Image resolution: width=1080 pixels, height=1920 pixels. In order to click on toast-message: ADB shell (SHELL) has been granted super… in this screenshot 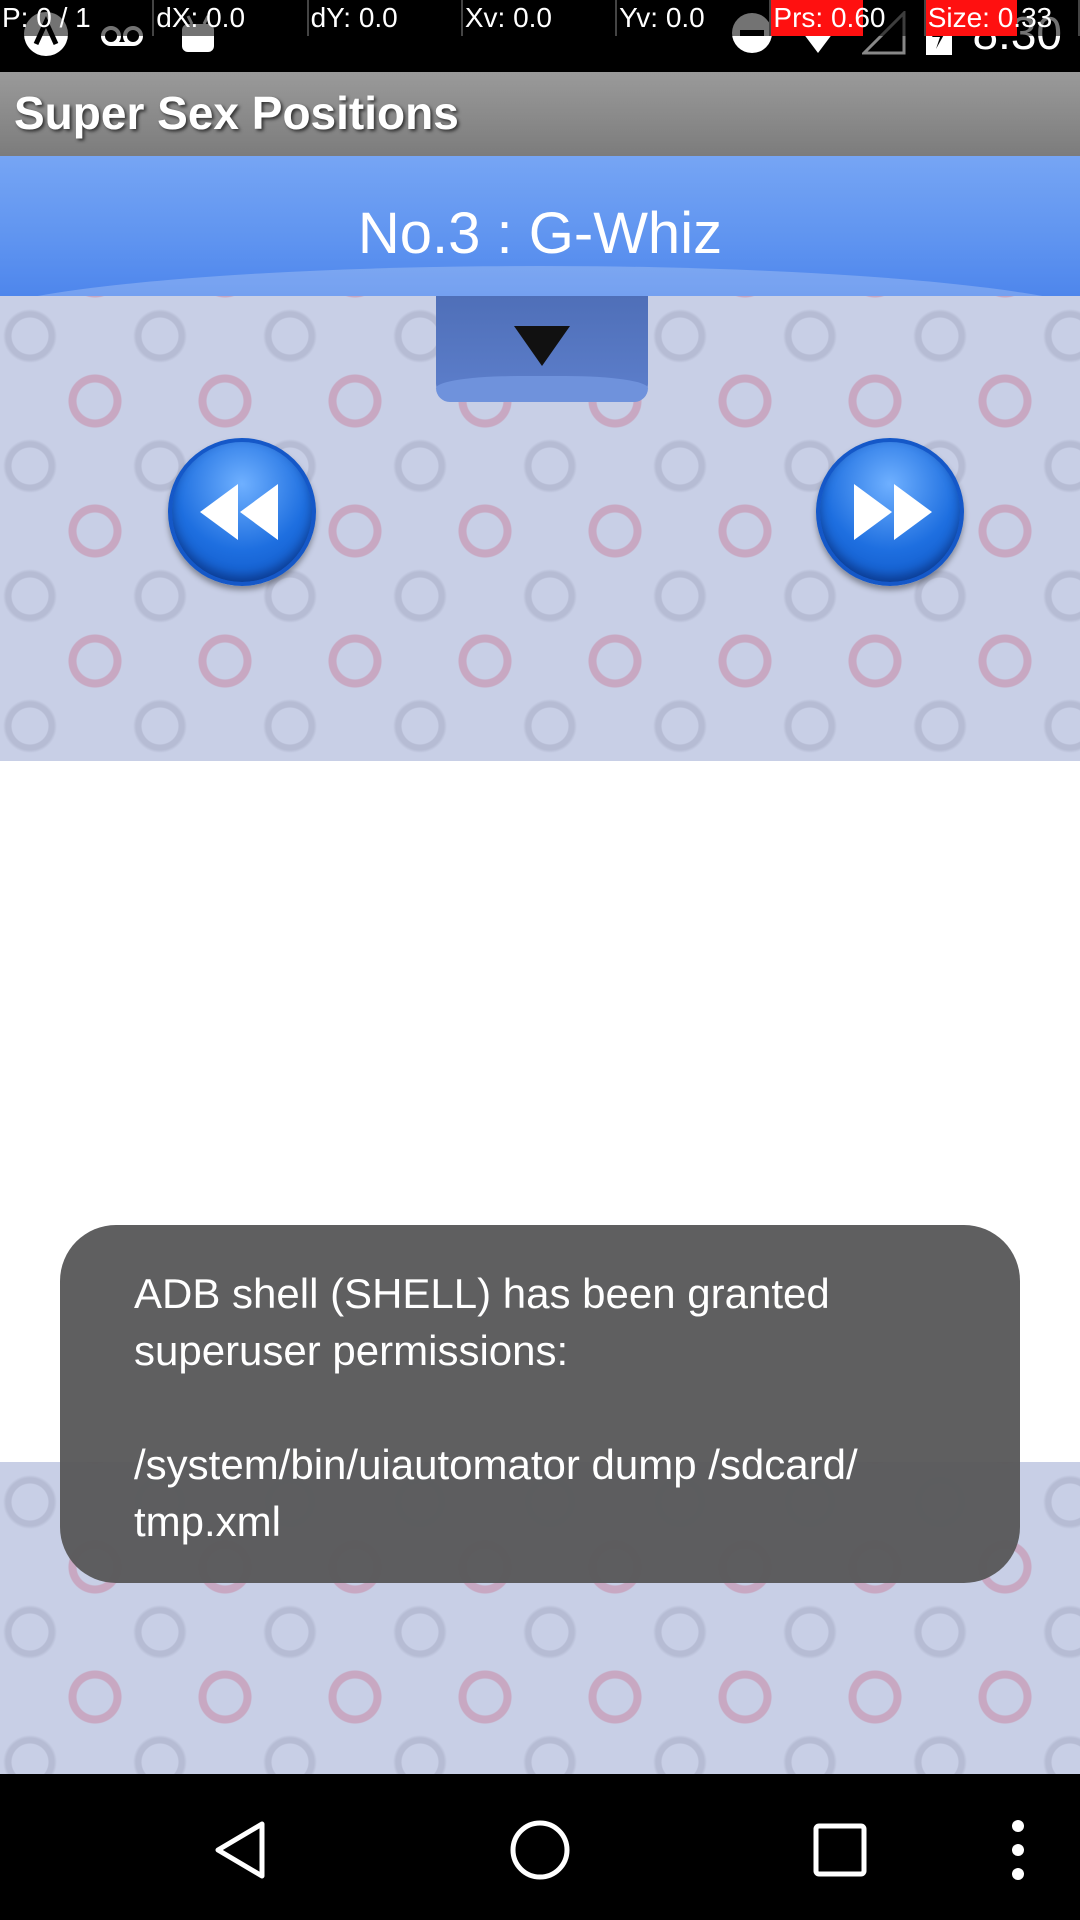, I will do `click(496, 1407)`.